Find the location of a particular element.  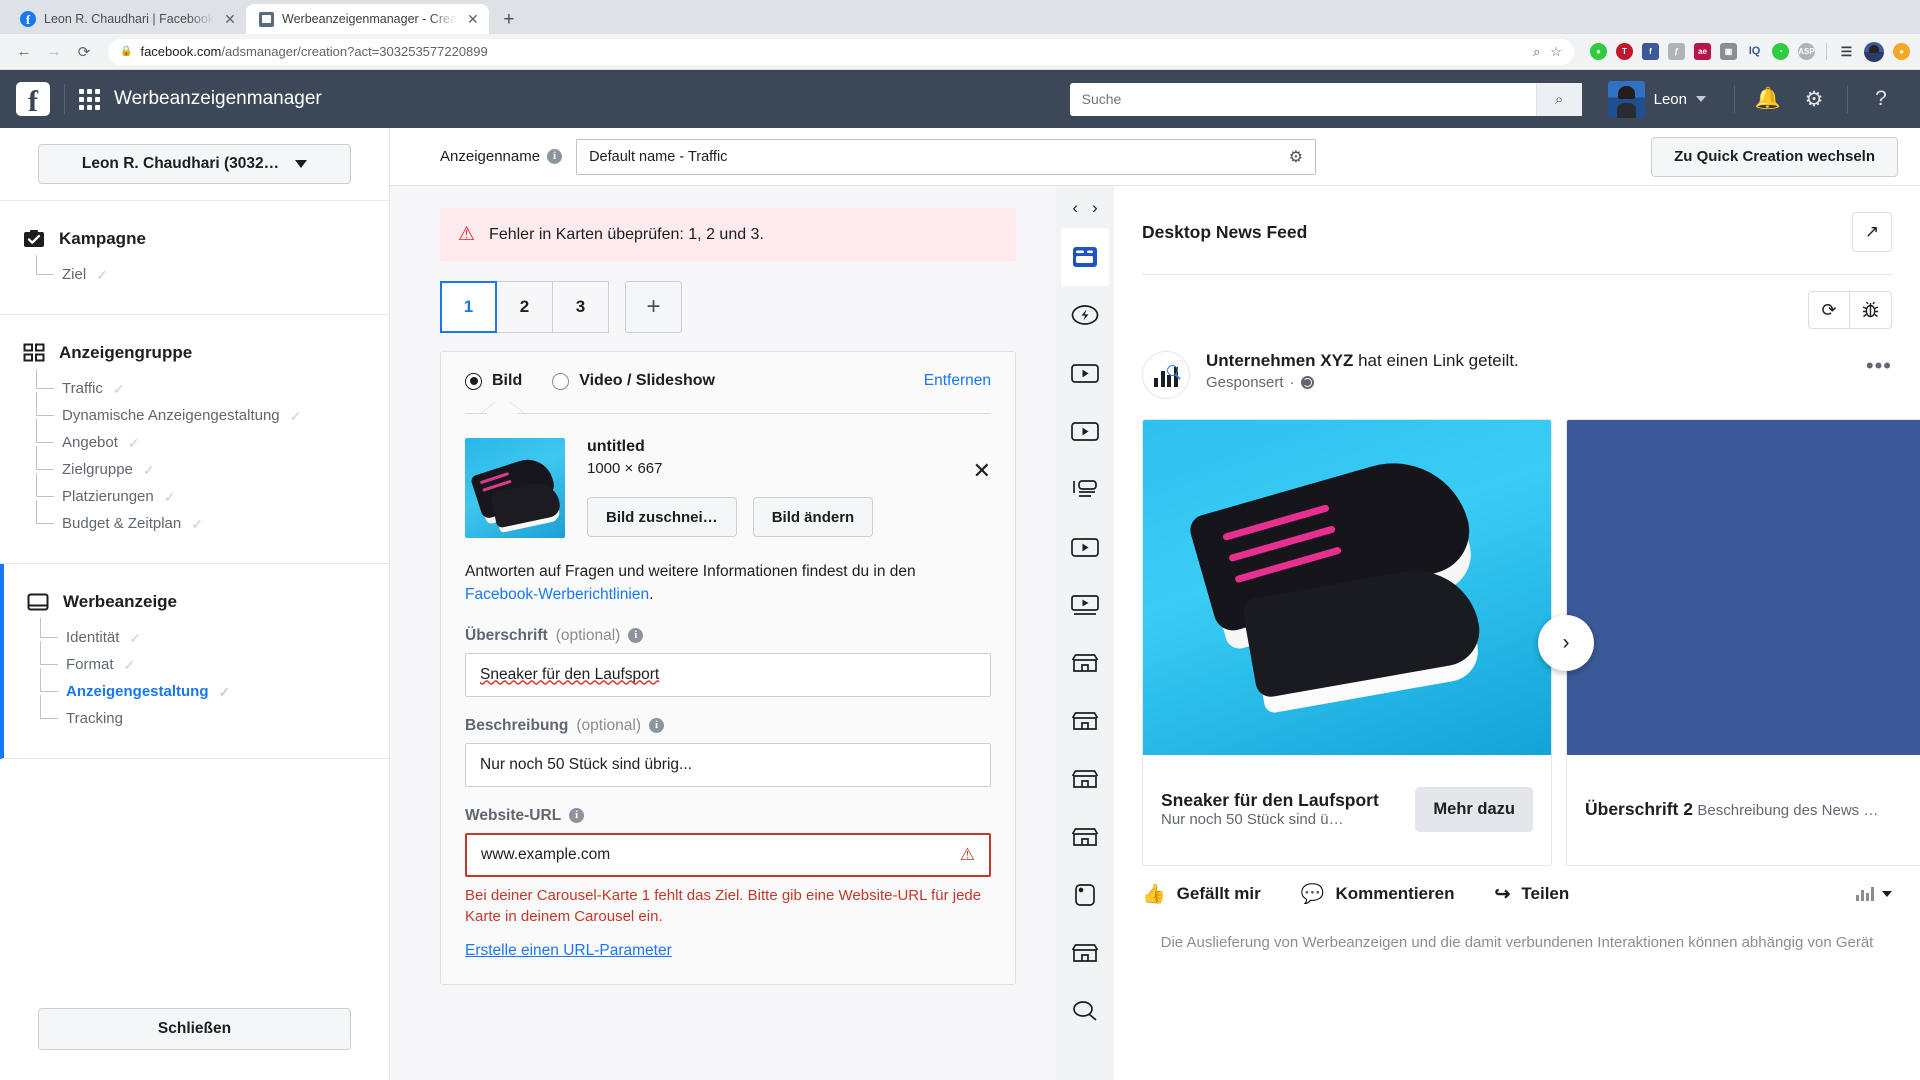

chevron-right-icon: › is located at coordinates (1095, 208).